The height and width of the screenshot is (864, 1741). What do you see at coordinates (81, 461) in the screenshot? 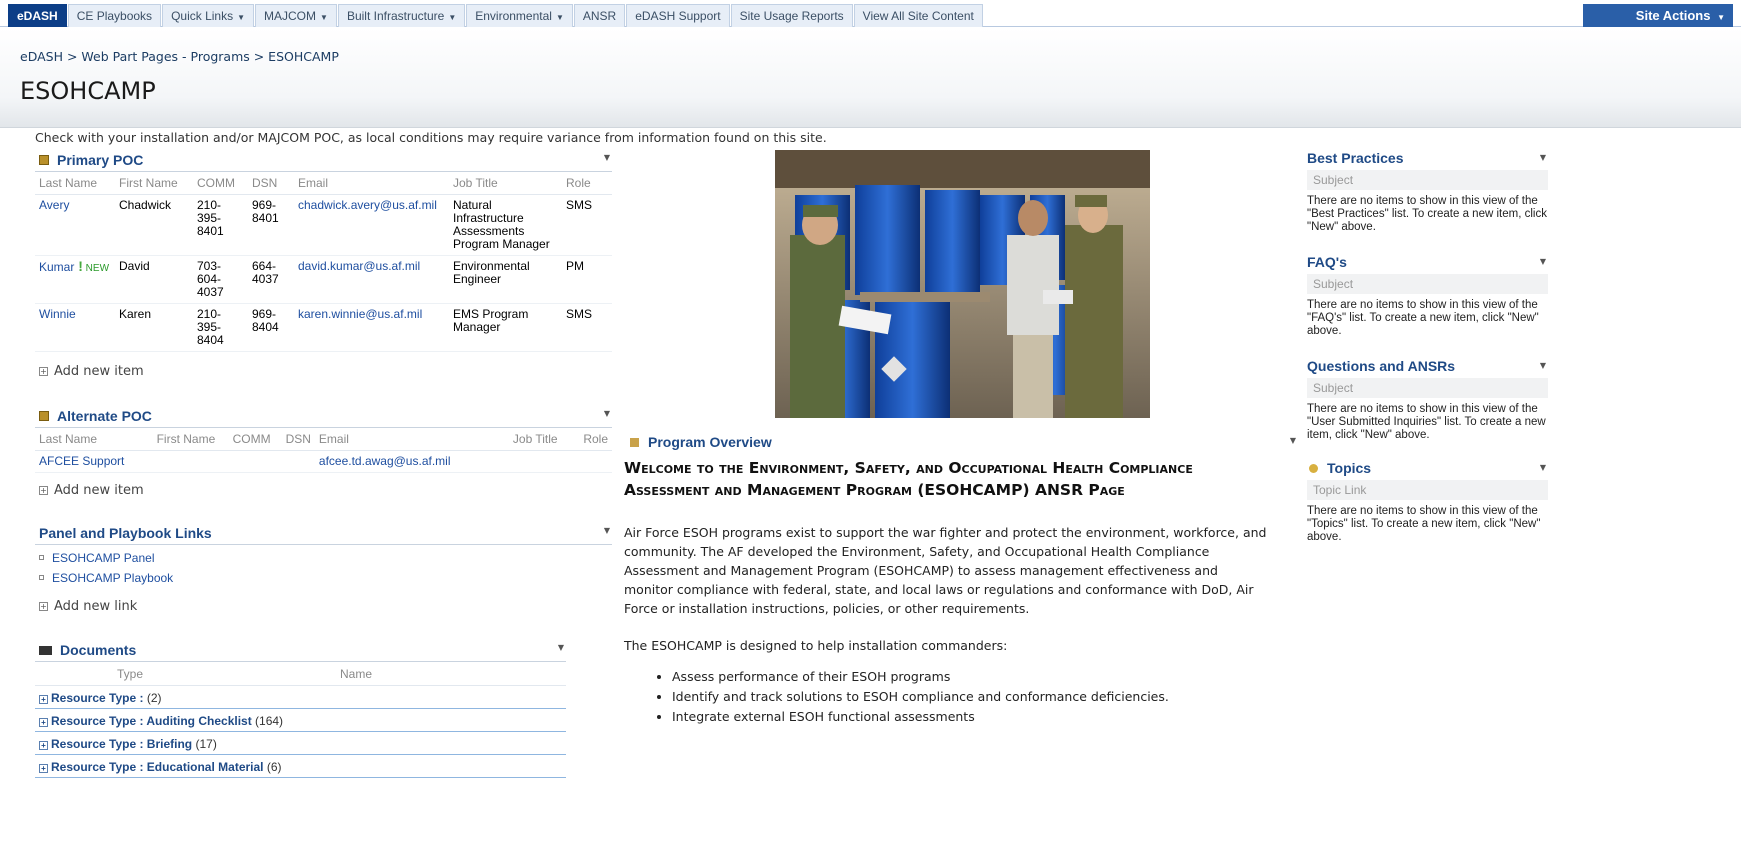
I see `last-name-link: AFCEE Support` at bounding box center [81, 461].